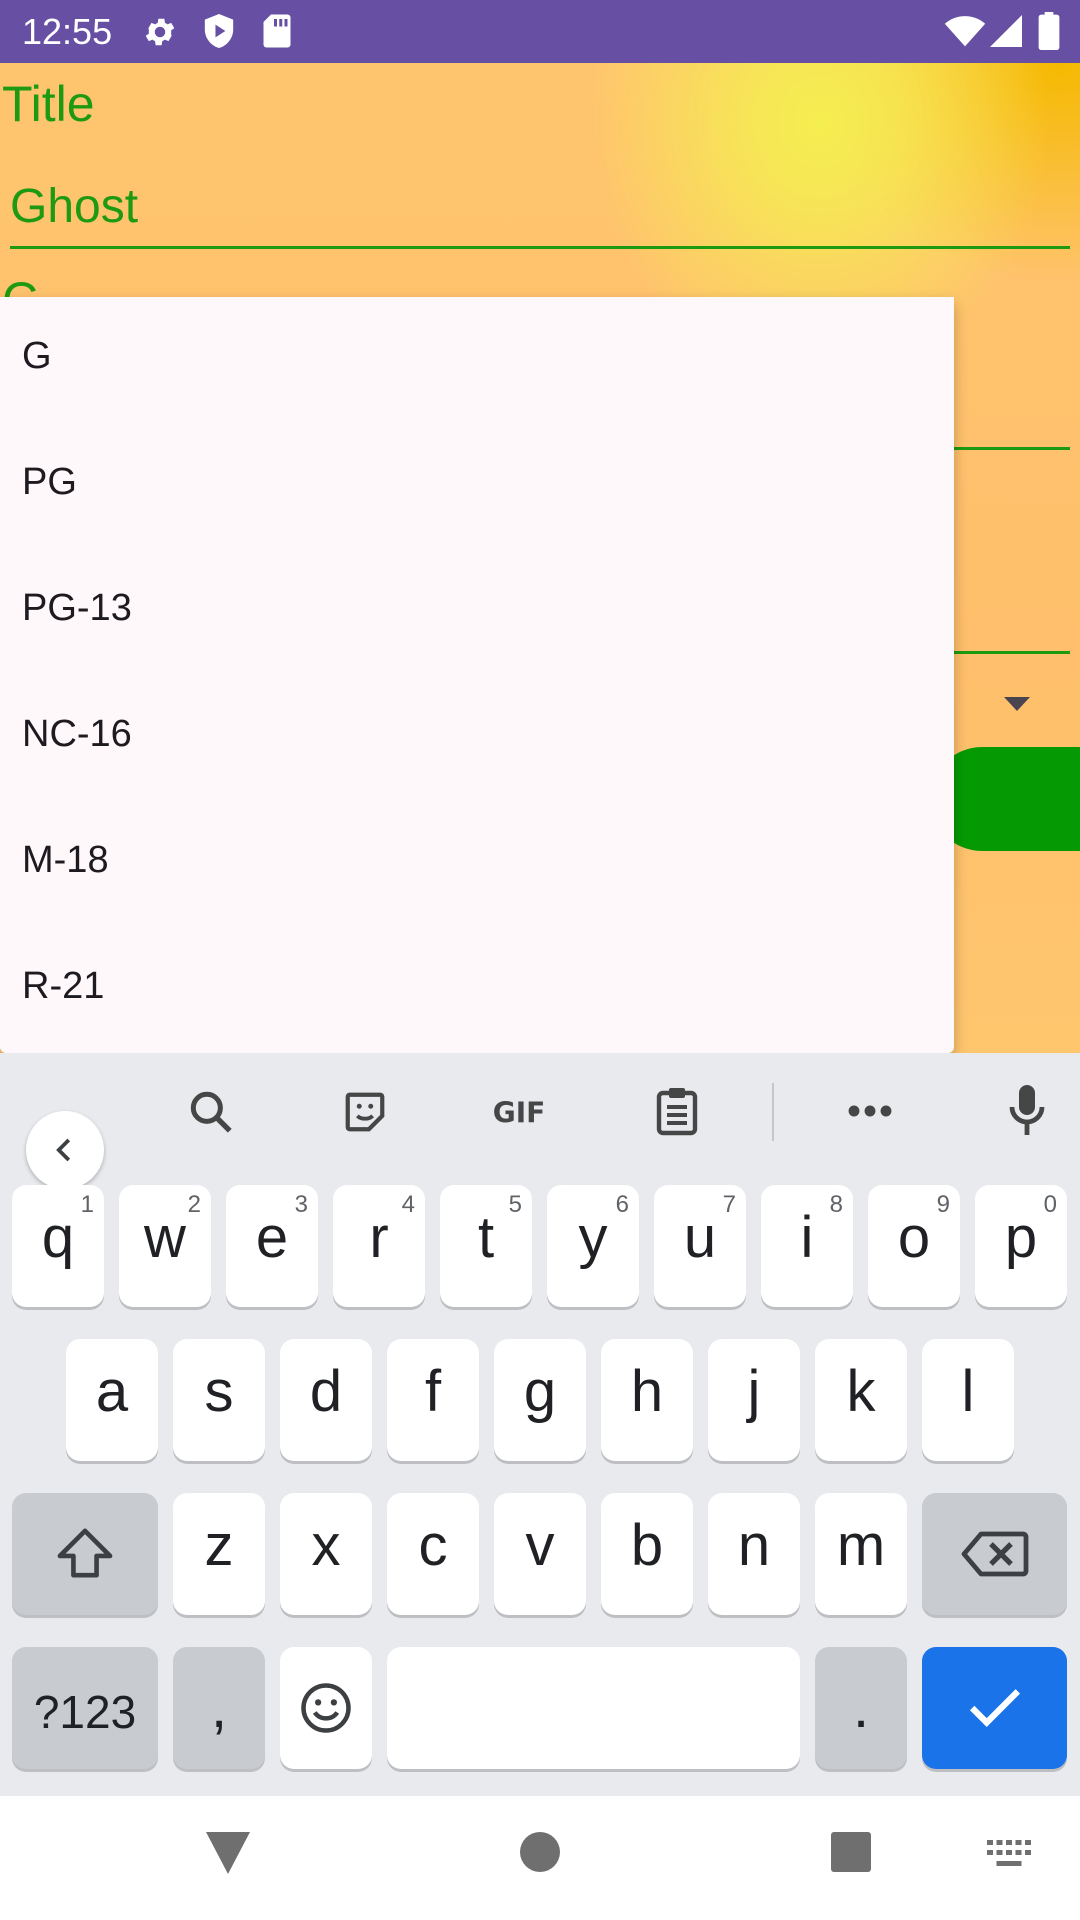 Image resolution: width=1080 pixels, height=1920 pixels. What do you see at coordinates (477, 738) in the screenshot?
I see `dropdown-option: NC-16` at bounding box center [477, 738].